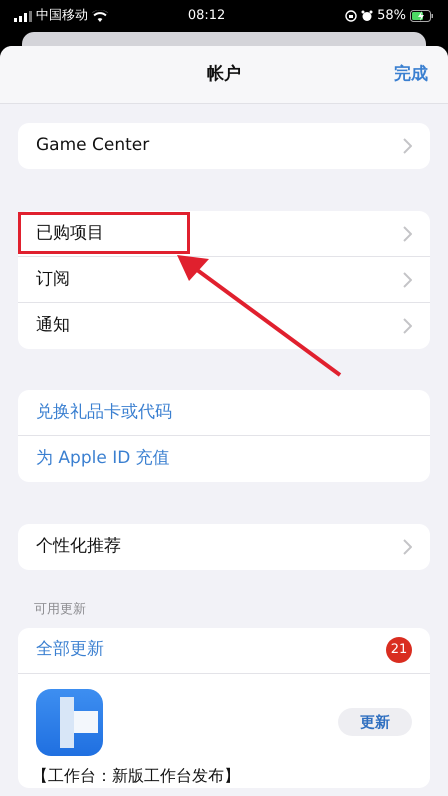 This screenshot has height=796, width=448. Describe the element at coordinates (60, 610) in the screenshot. I see `section-header: 可用更新` at that location.